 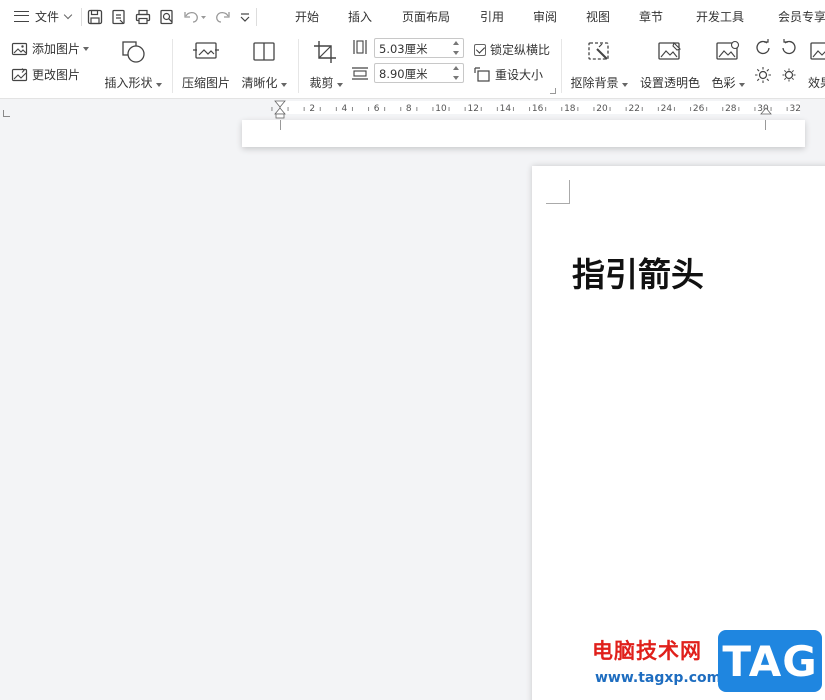 I want to click on change-image-button: 更改图片, so click(x=45, y=74).